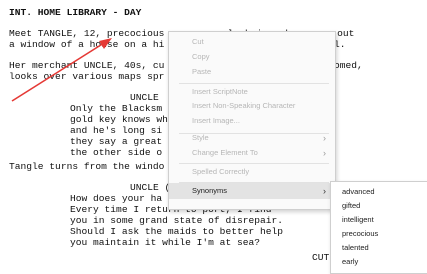 The height and width of the screenshot is (274, 427). Describe the element at coordinates (252, 106) in the screenshot. I see `menu-item-insert-non-speaking-character: Insert Non-Speaking Character` at that location.